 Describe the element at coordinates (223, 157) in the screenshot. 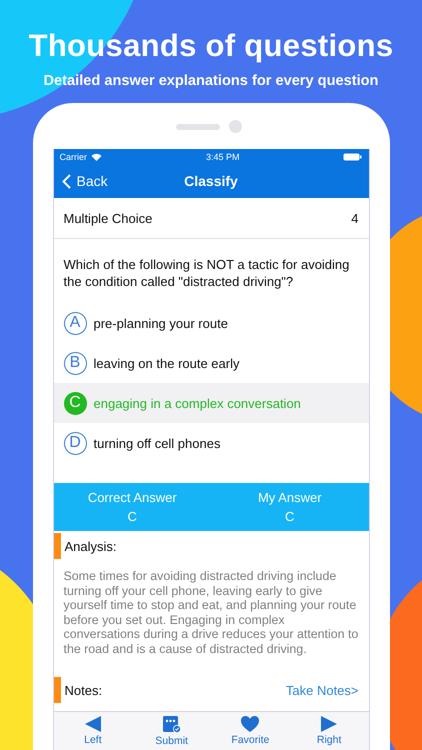

I see `status-time: 3:45 PM` at that location.